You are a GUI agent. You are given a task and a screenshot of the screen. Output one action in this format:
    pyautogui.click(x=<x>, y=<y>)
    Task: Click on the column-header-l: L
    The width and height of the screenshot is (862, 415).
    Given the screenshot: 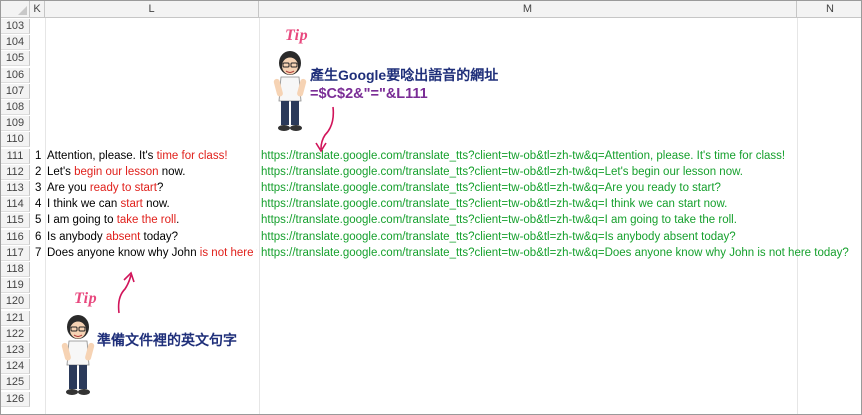 What is the action you would take?
    pyautogui.click(x=152, y=9)
    